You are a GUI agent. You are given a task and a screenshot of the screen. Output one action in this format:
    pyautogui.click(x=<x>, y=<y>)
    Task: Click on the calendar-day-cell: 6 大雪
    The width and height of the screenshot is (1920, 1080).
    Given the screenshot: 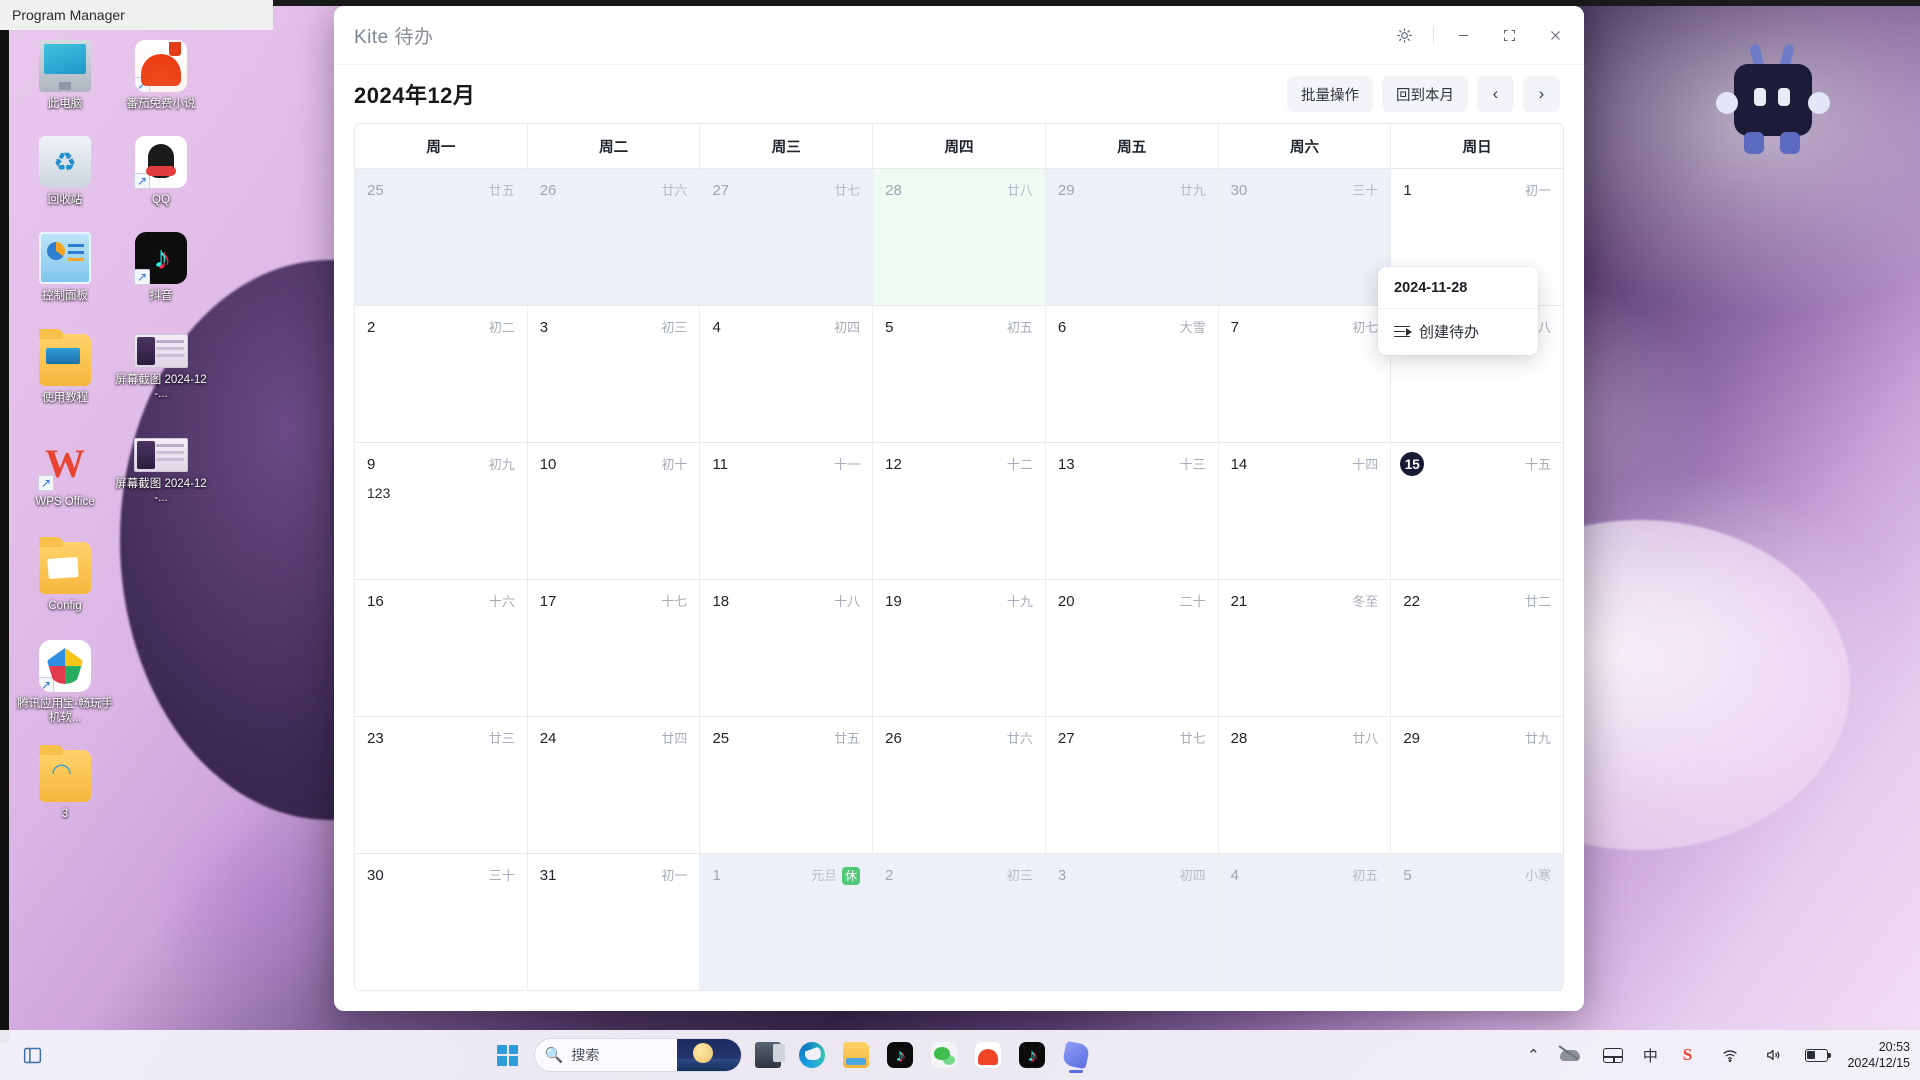 What is the action you would take?
    pyautogui.click(x=1132, y=374)
    